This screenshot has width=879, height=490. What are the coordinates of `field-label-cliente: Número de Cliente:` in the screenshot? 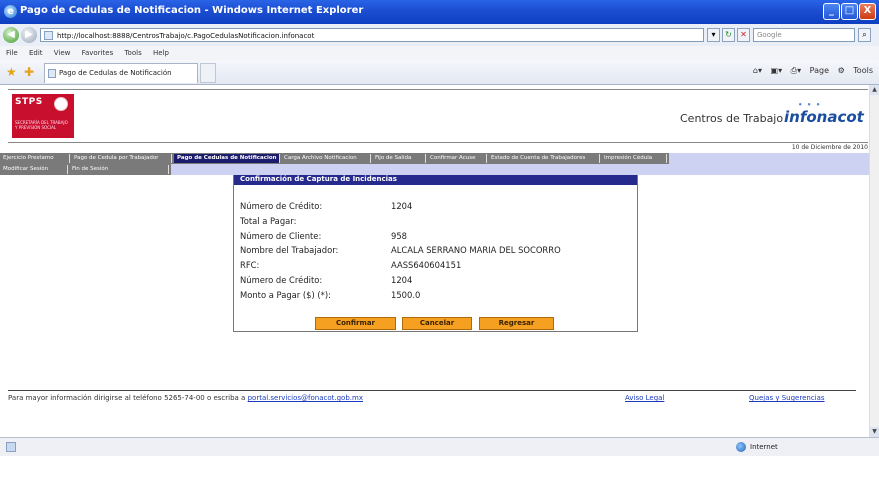 It's located at (281, 236).